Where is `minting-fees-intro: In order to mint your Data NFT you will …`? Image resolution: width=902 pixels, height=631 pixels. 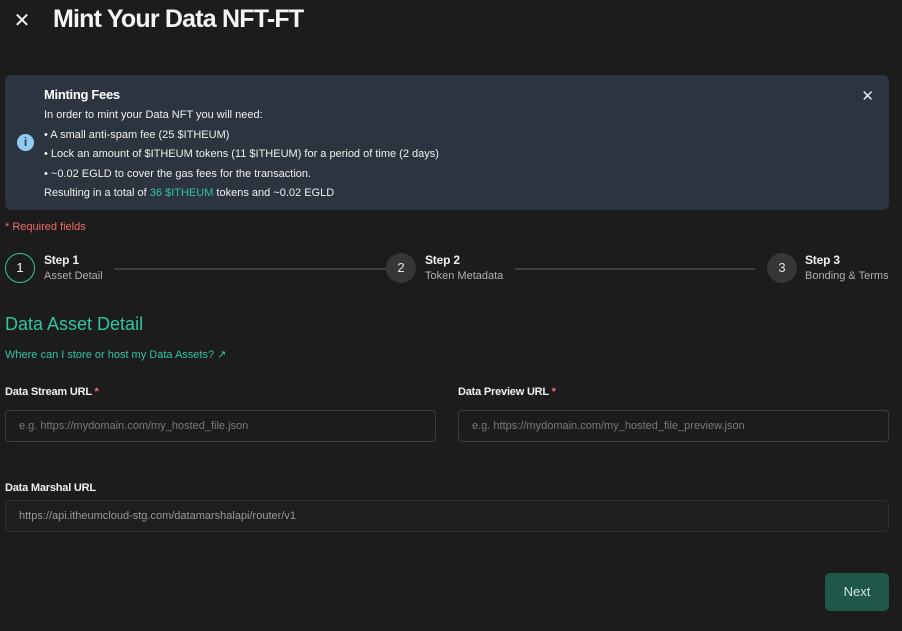 minting-fees-intro: In order to mint your Data NFT you will … is located at coordinates (153, 115).